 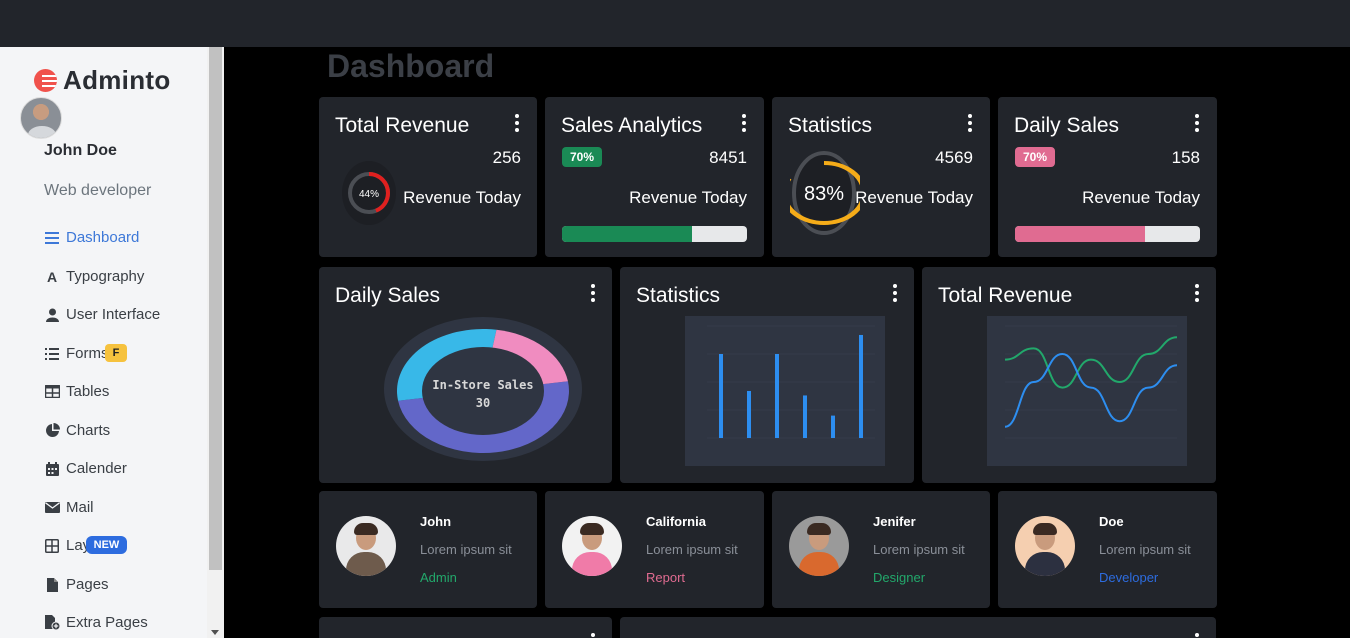 I want to click on sidebar-item-charts: Charts, so click(x=77, y=430).